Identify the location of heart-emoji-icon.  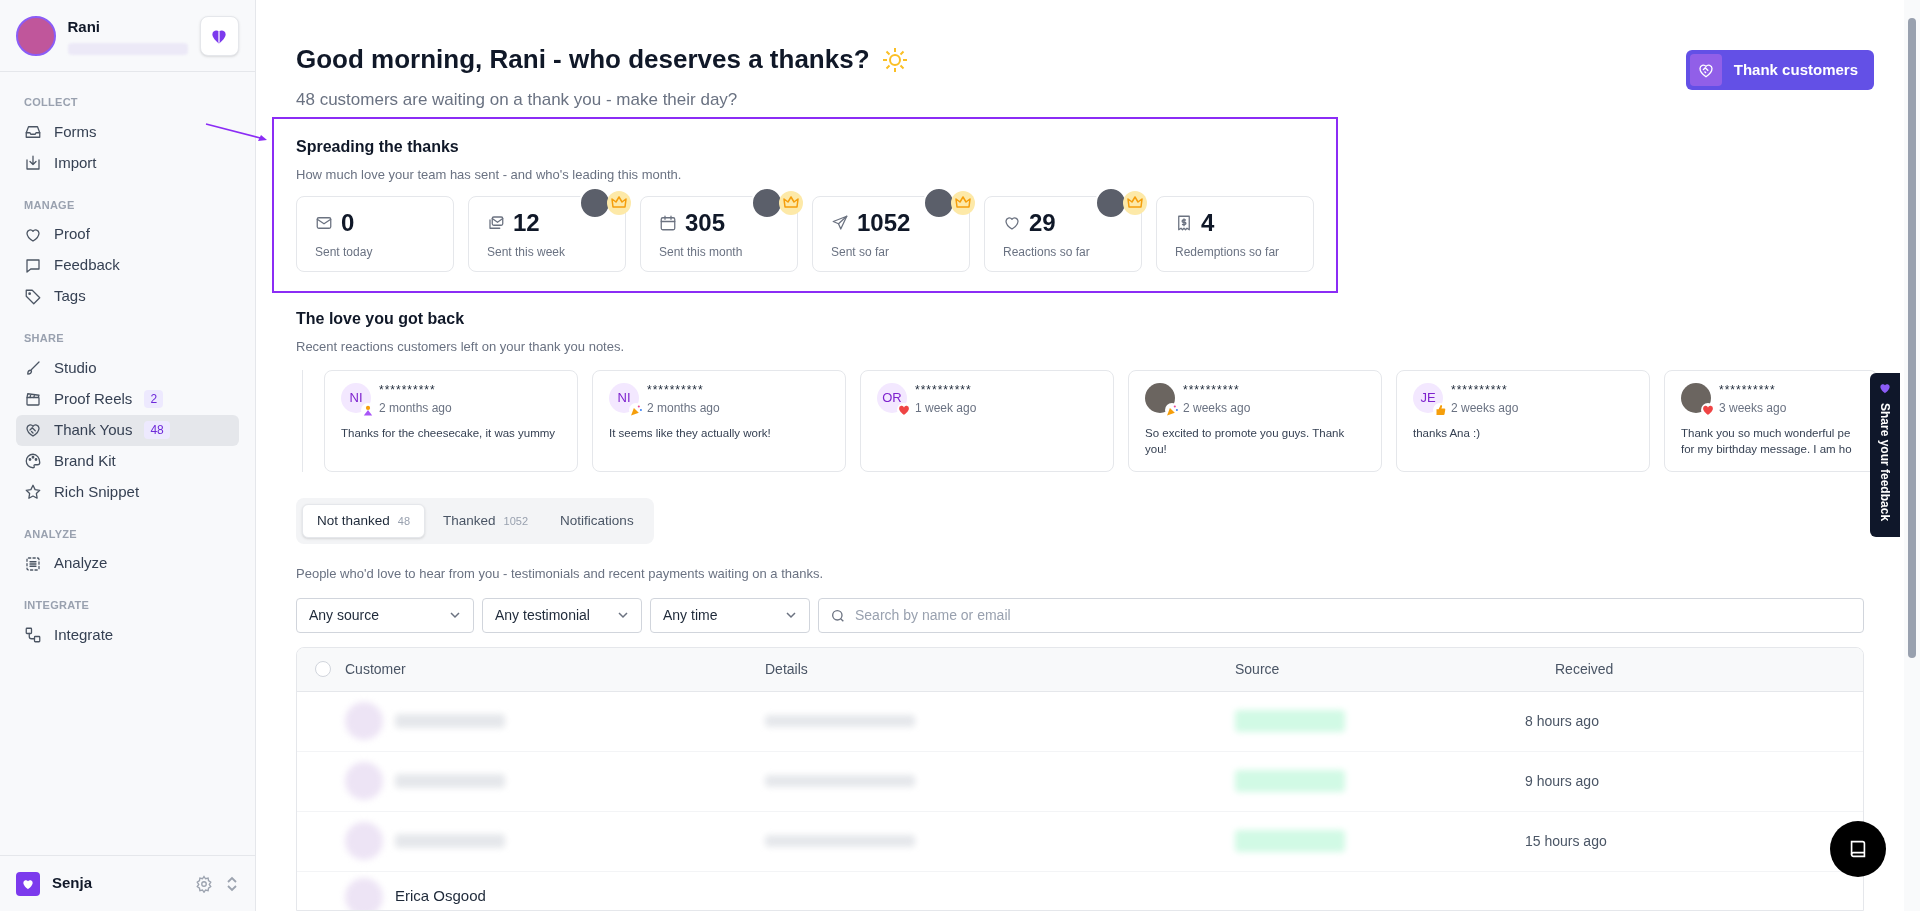
(904, 410).